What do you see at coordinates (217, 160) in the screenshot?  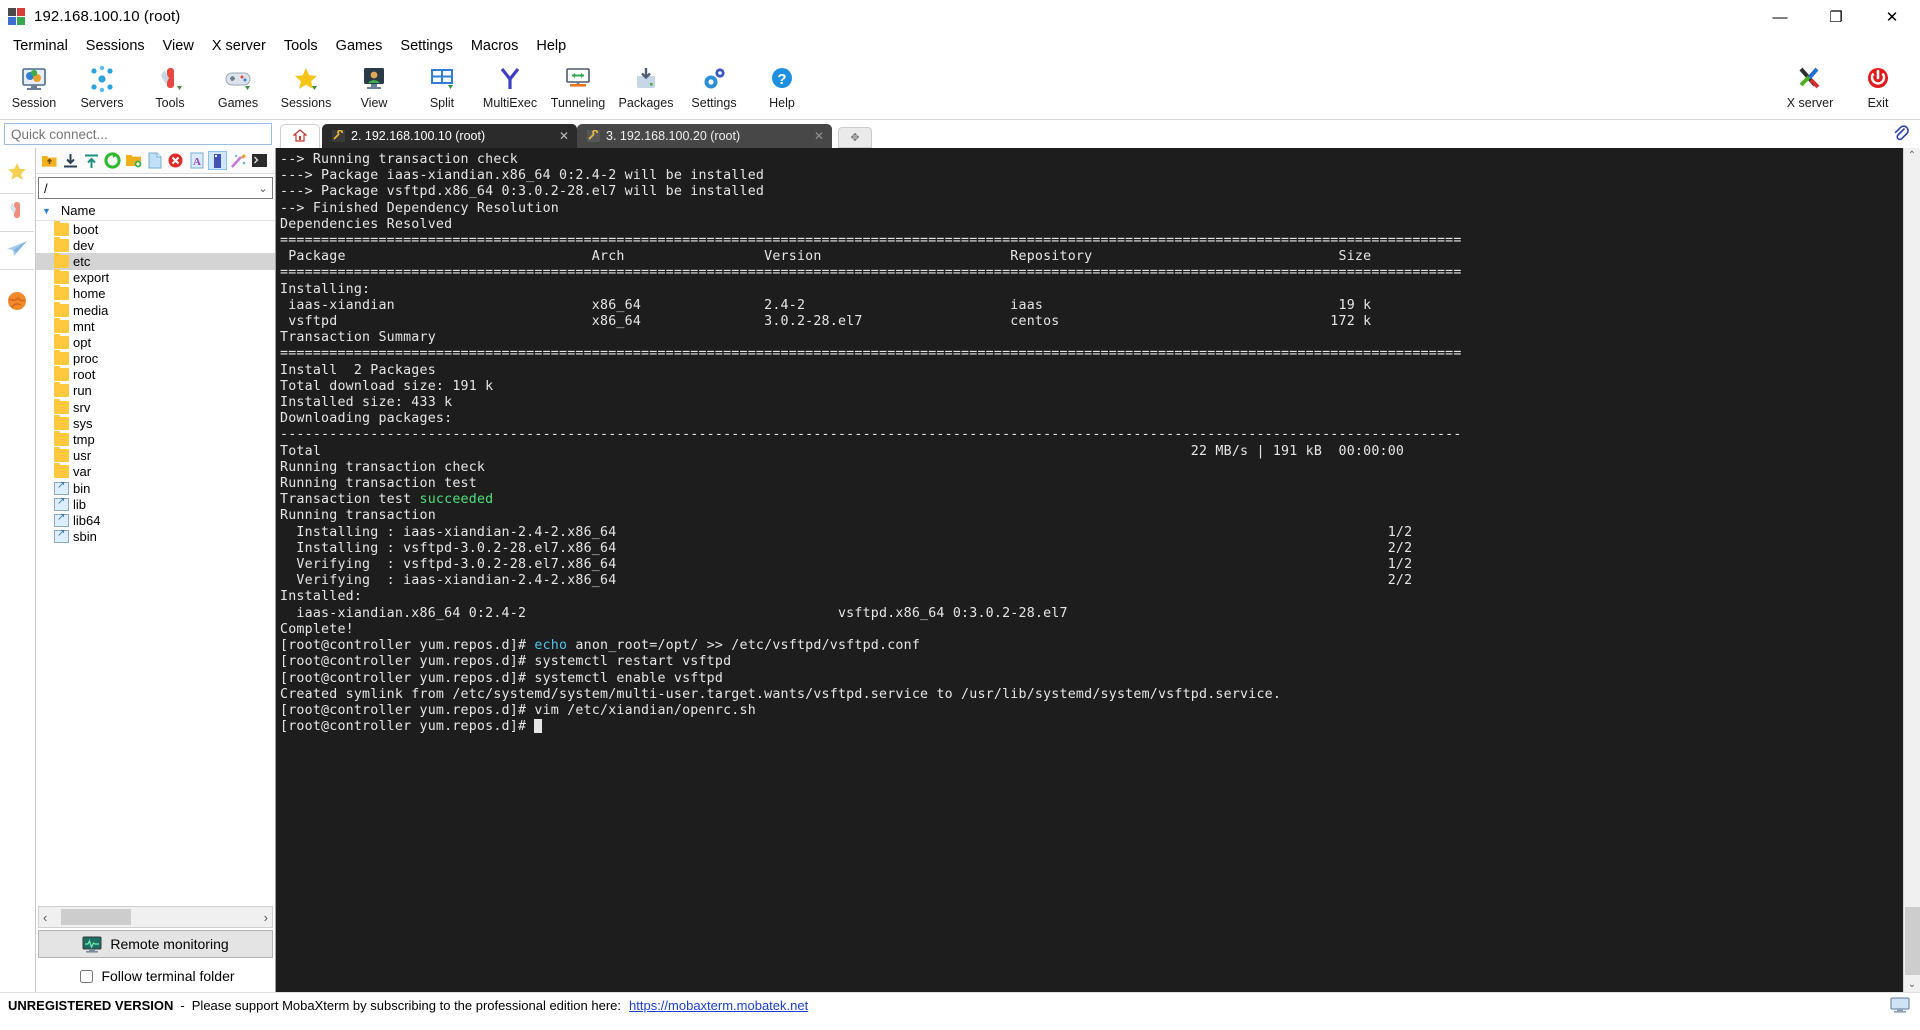 I see `binary-mode-icon` at bounding box center [217, 160].